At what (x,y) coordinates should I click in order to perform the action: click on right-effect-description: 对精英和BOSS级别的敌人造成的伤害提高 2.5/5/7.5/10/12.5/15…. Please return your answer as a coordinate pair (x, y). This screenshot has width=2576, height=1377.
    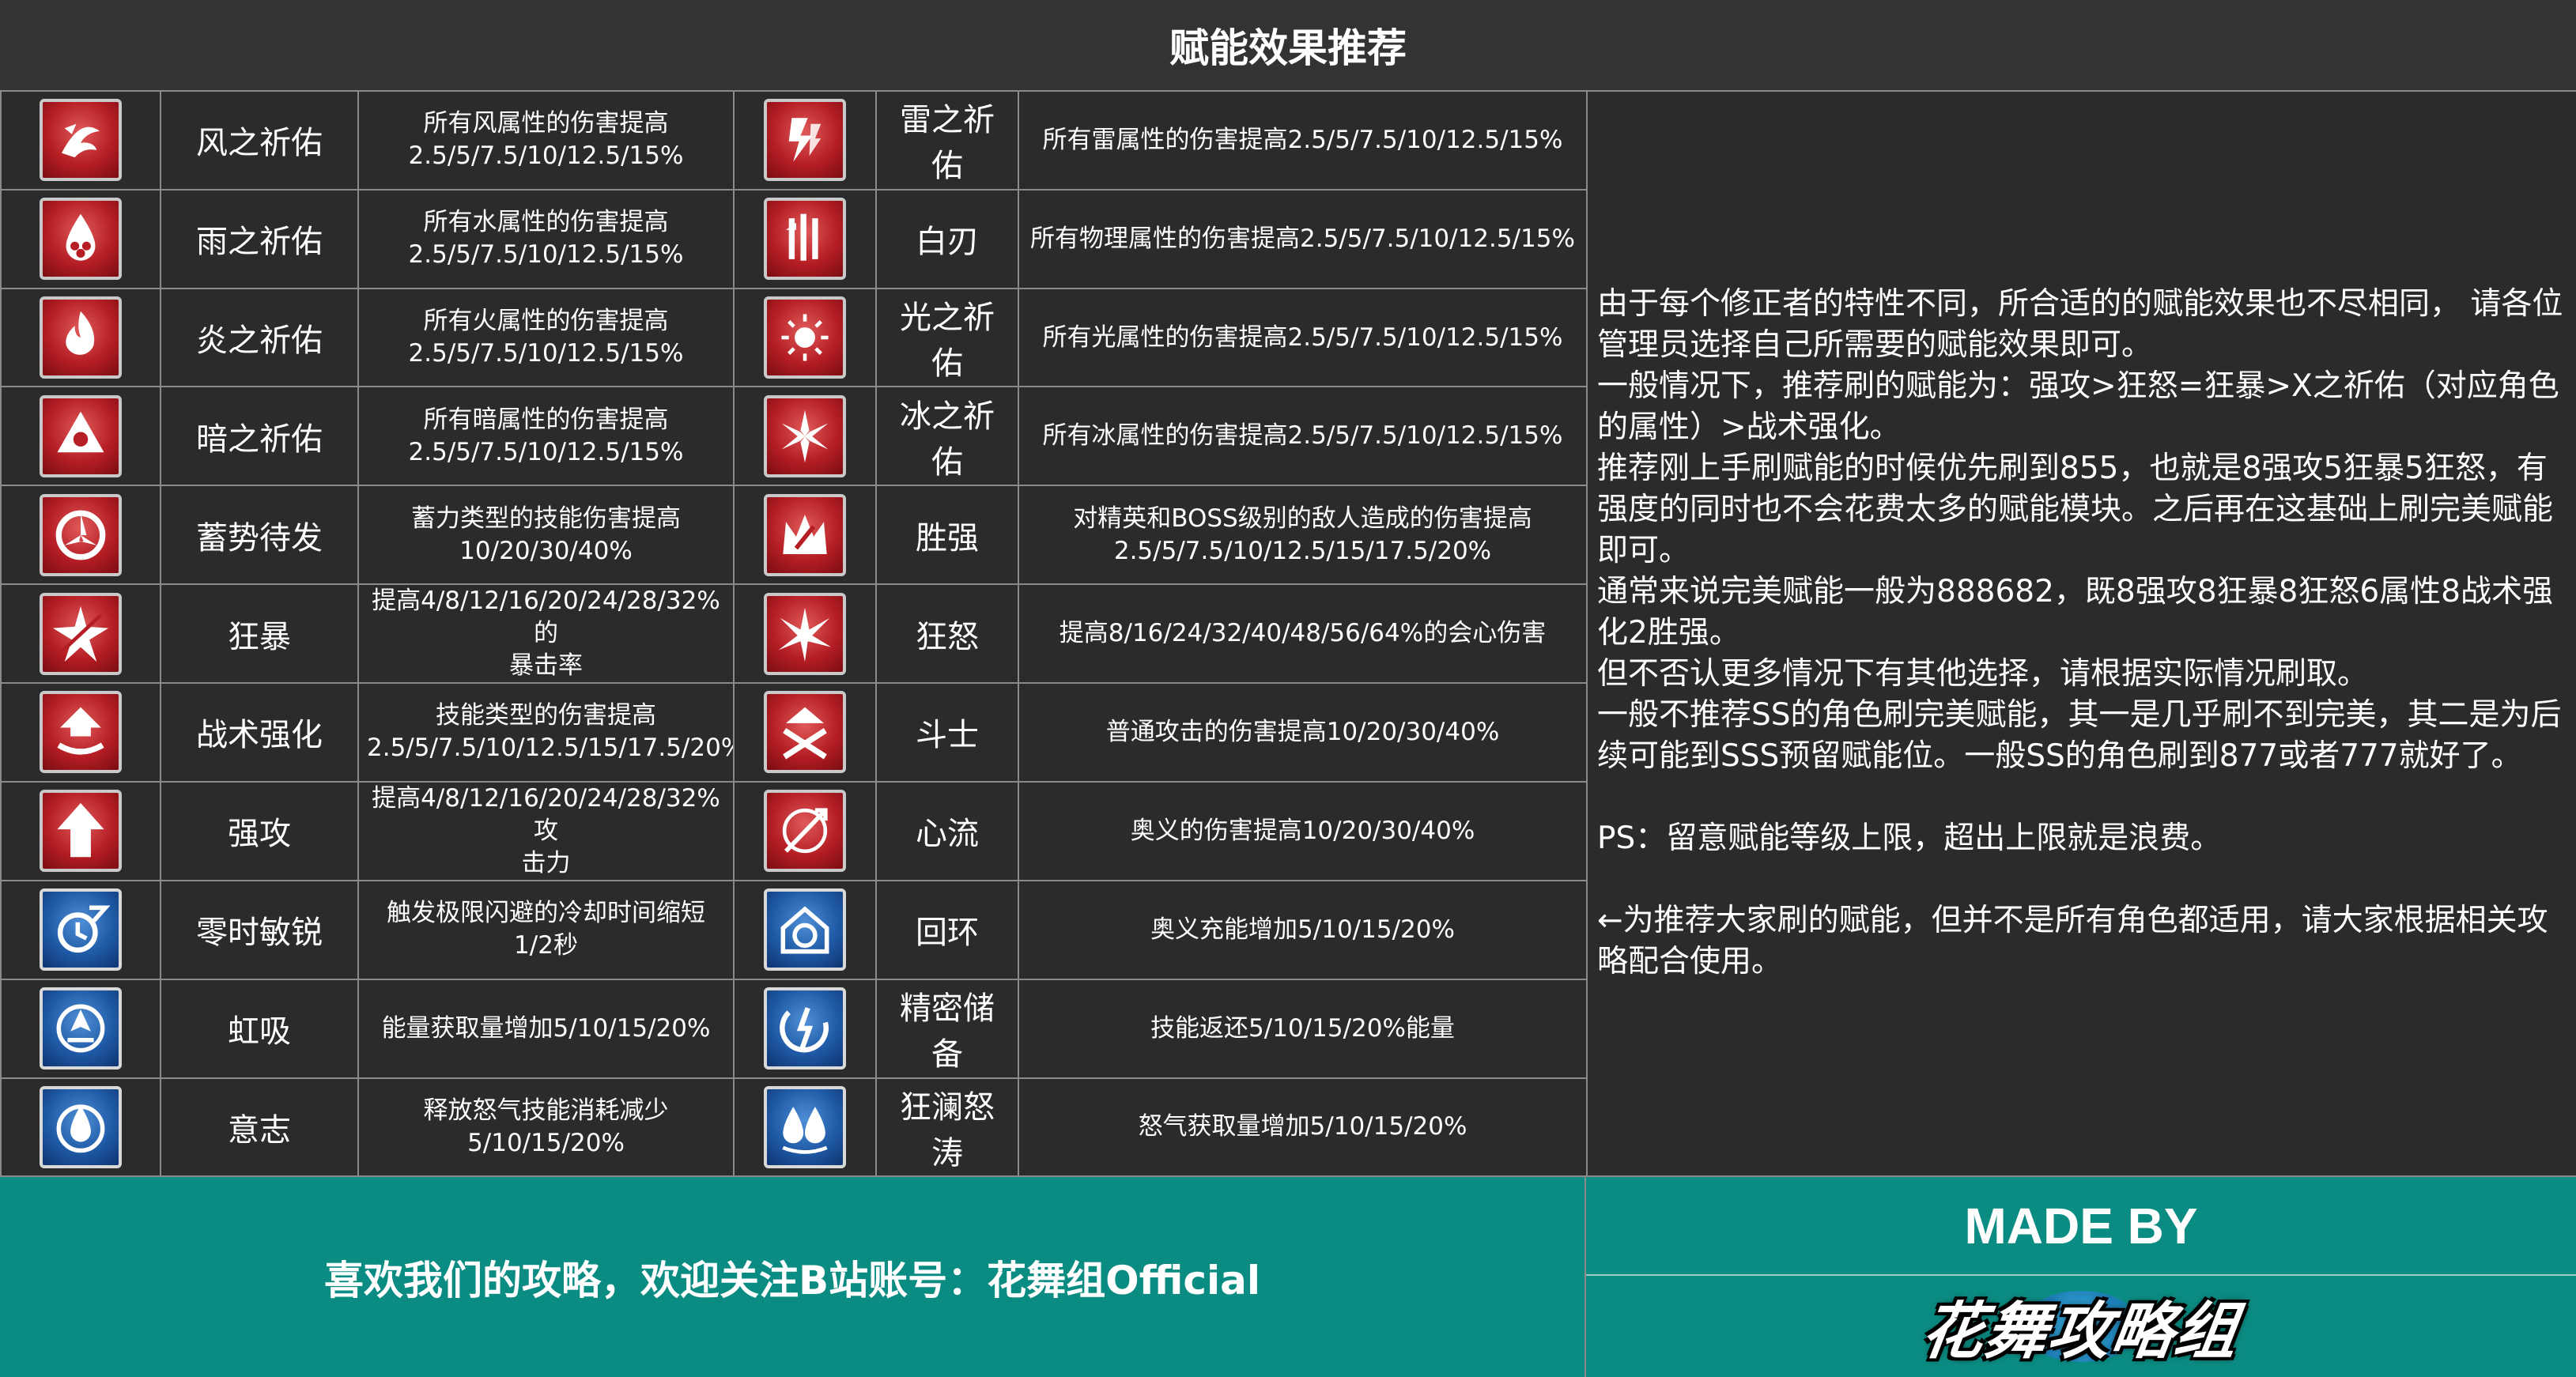
    Looking at the image, I should click on (1303, 535).